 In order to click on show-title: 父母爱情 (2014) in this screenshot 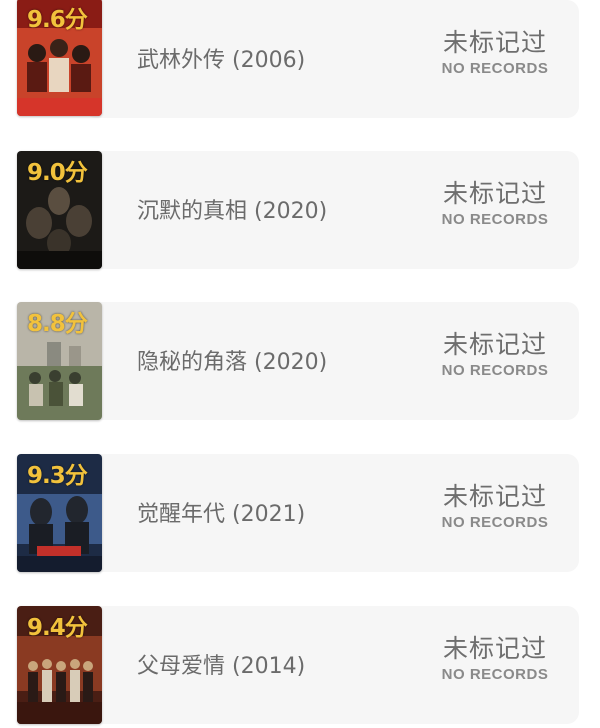, I will do `click(221, 666)`.